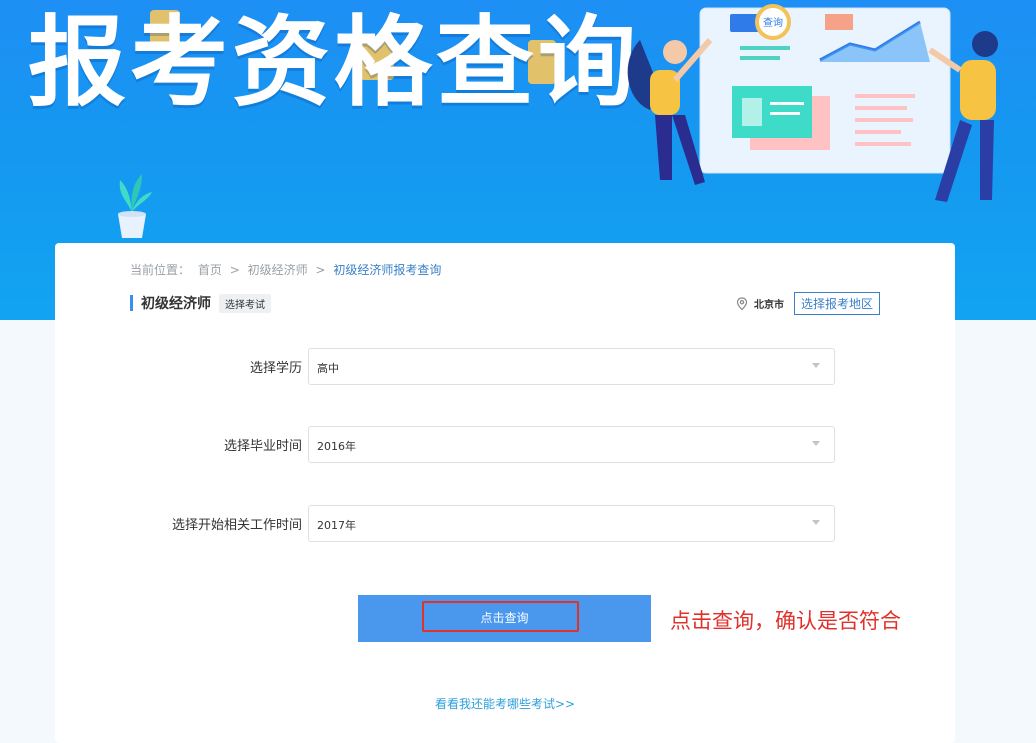 The image size is (1036, 743). I want to click on breadcrumb-level1-link: 初级经济师, so click(278, 270).